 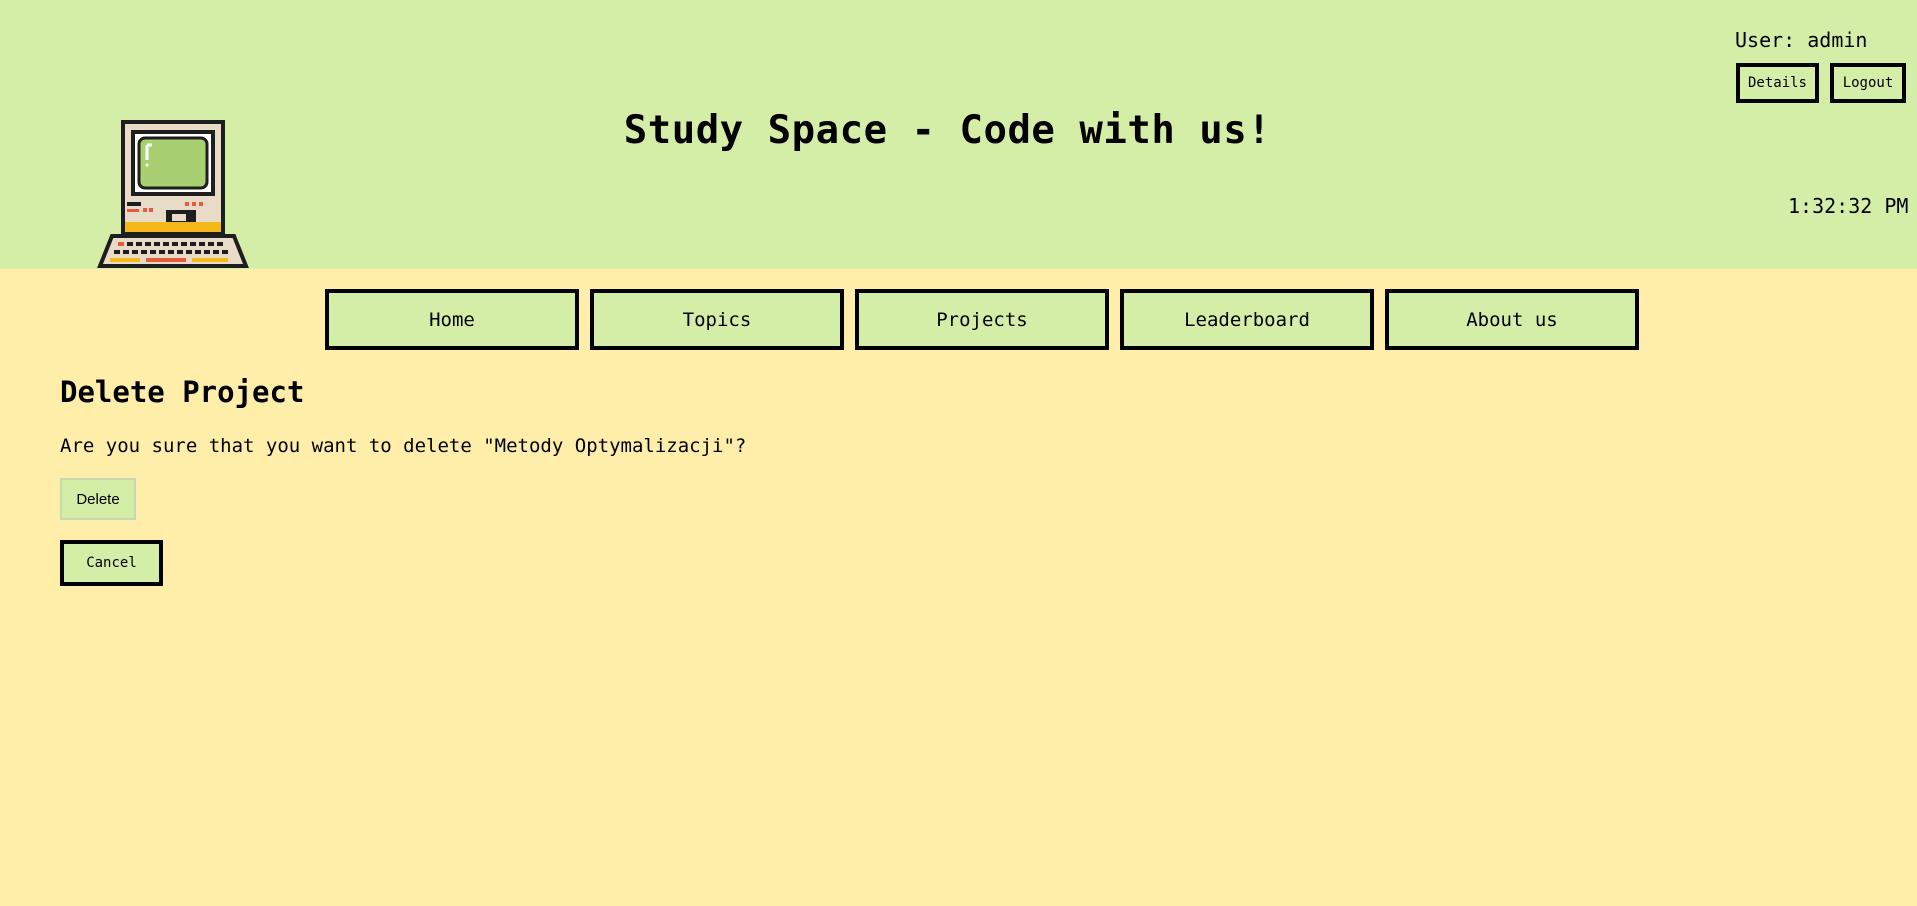 I want to click on nav-home: Home, so click(x=452, y=319).